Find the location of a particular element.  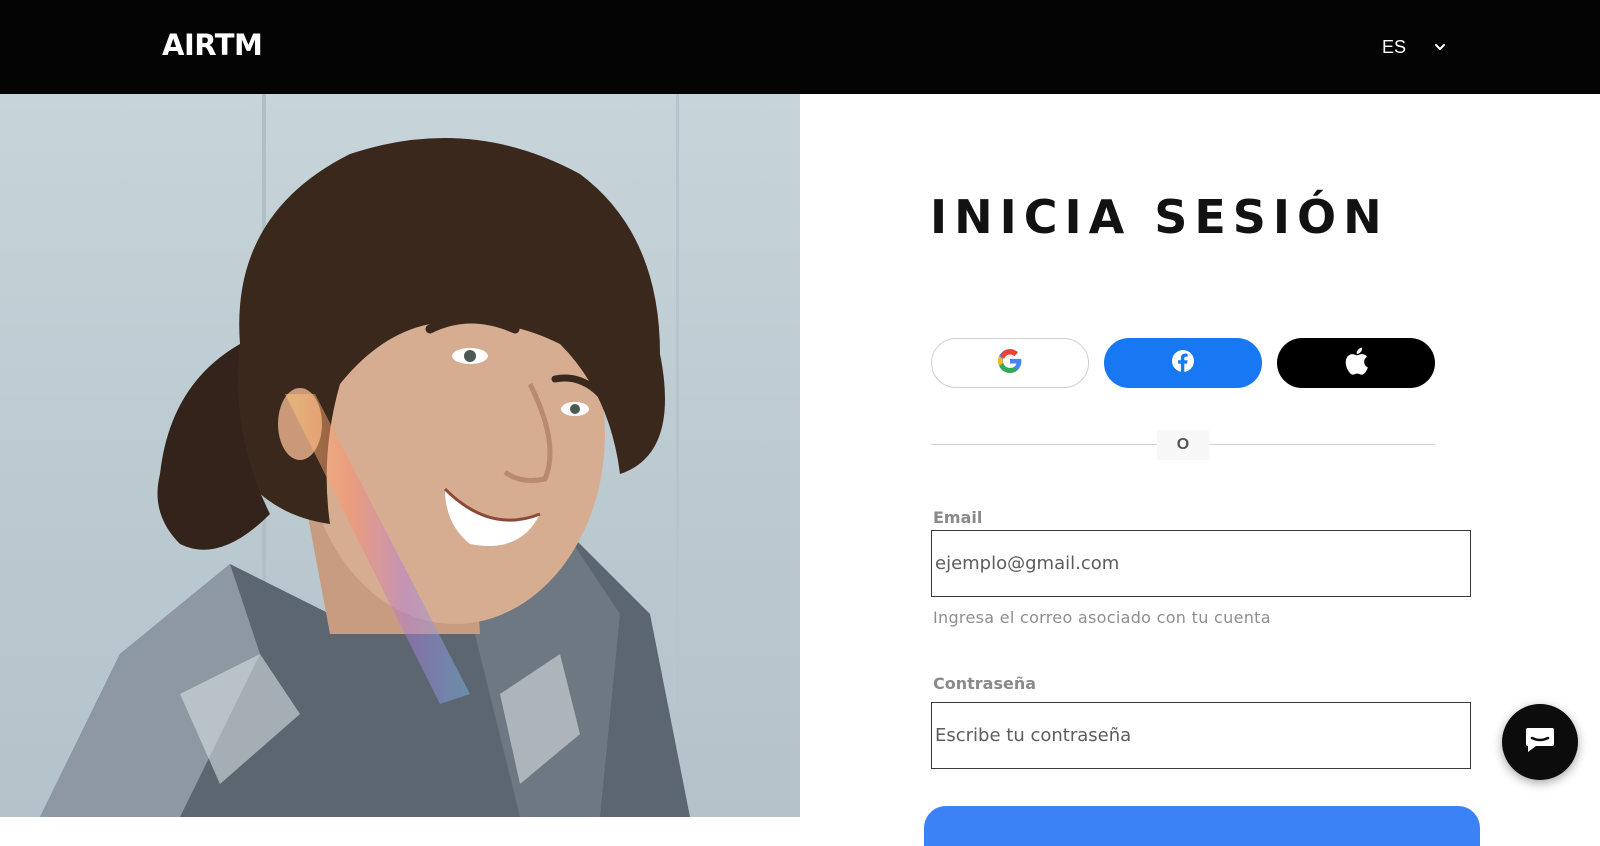

divider-line-right is located at coordinates (1322, 444).